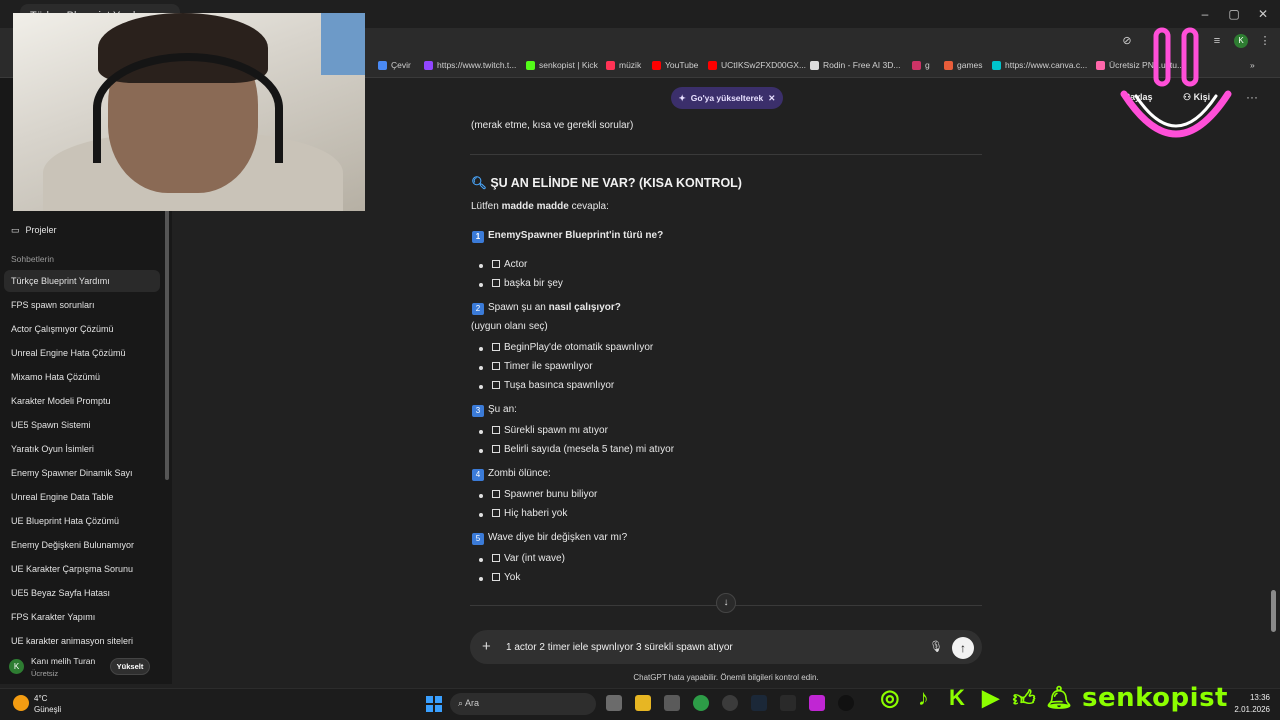  I want to click on bookmark-item: müzik, so click(623, 65).